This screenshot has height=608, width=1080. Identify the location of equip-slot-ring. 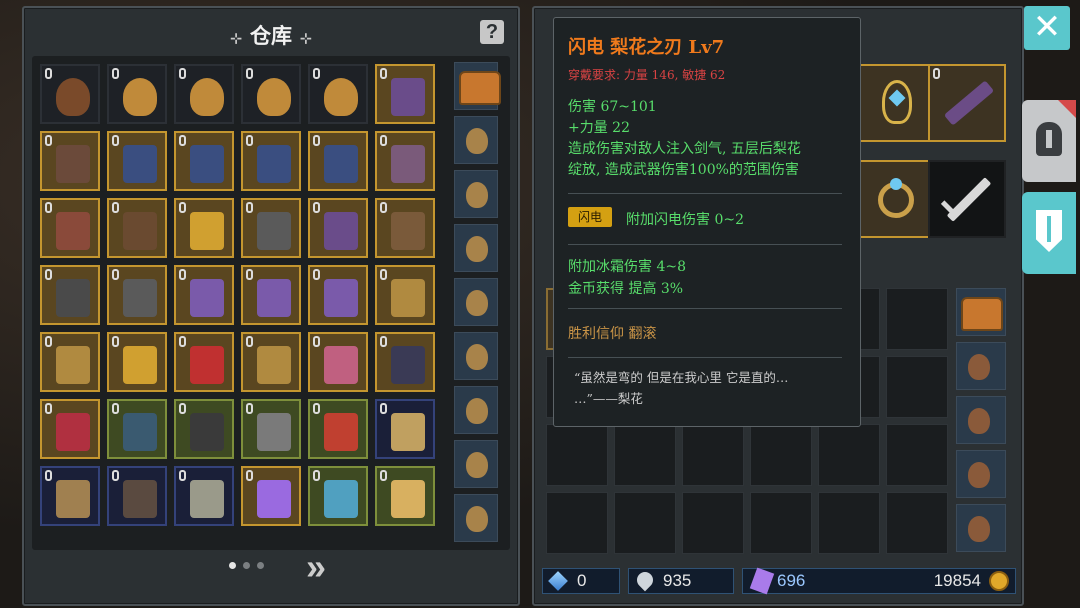
(897, 199).